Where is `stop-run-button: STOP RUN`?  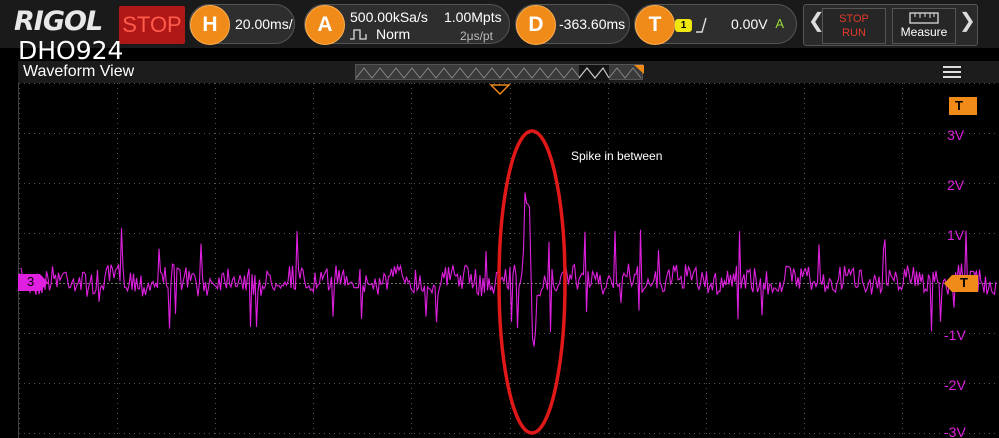
stop-run-button: STOP RUN is located at coordinates (854, 26).